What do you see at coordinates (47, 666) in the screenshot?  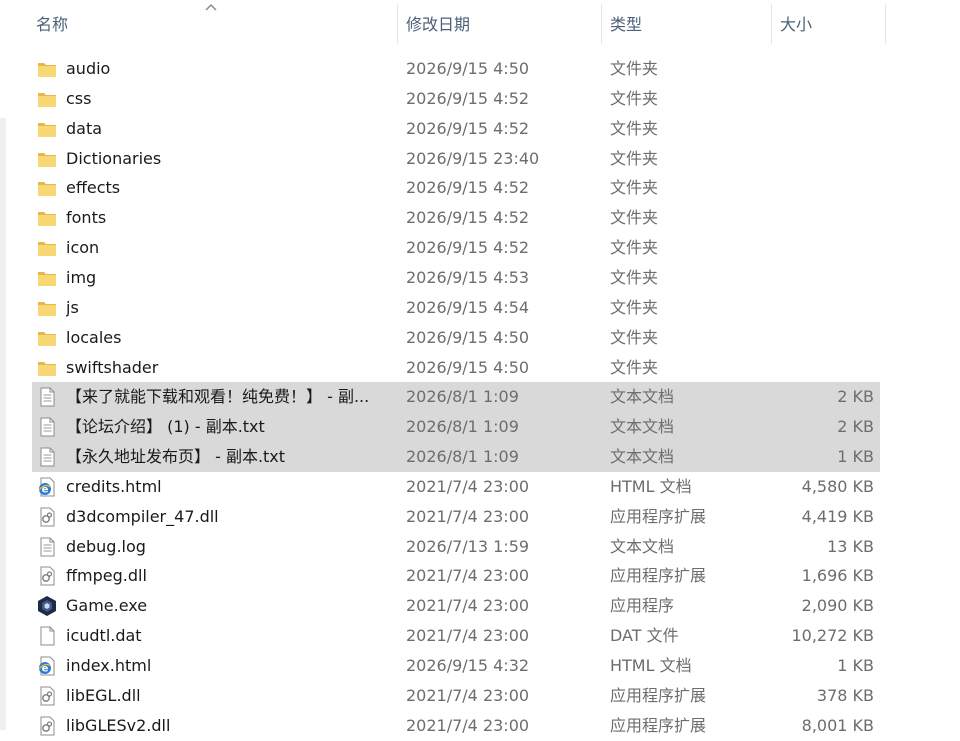 I see `html-file-icon: e` at bounding box center [47, 666].